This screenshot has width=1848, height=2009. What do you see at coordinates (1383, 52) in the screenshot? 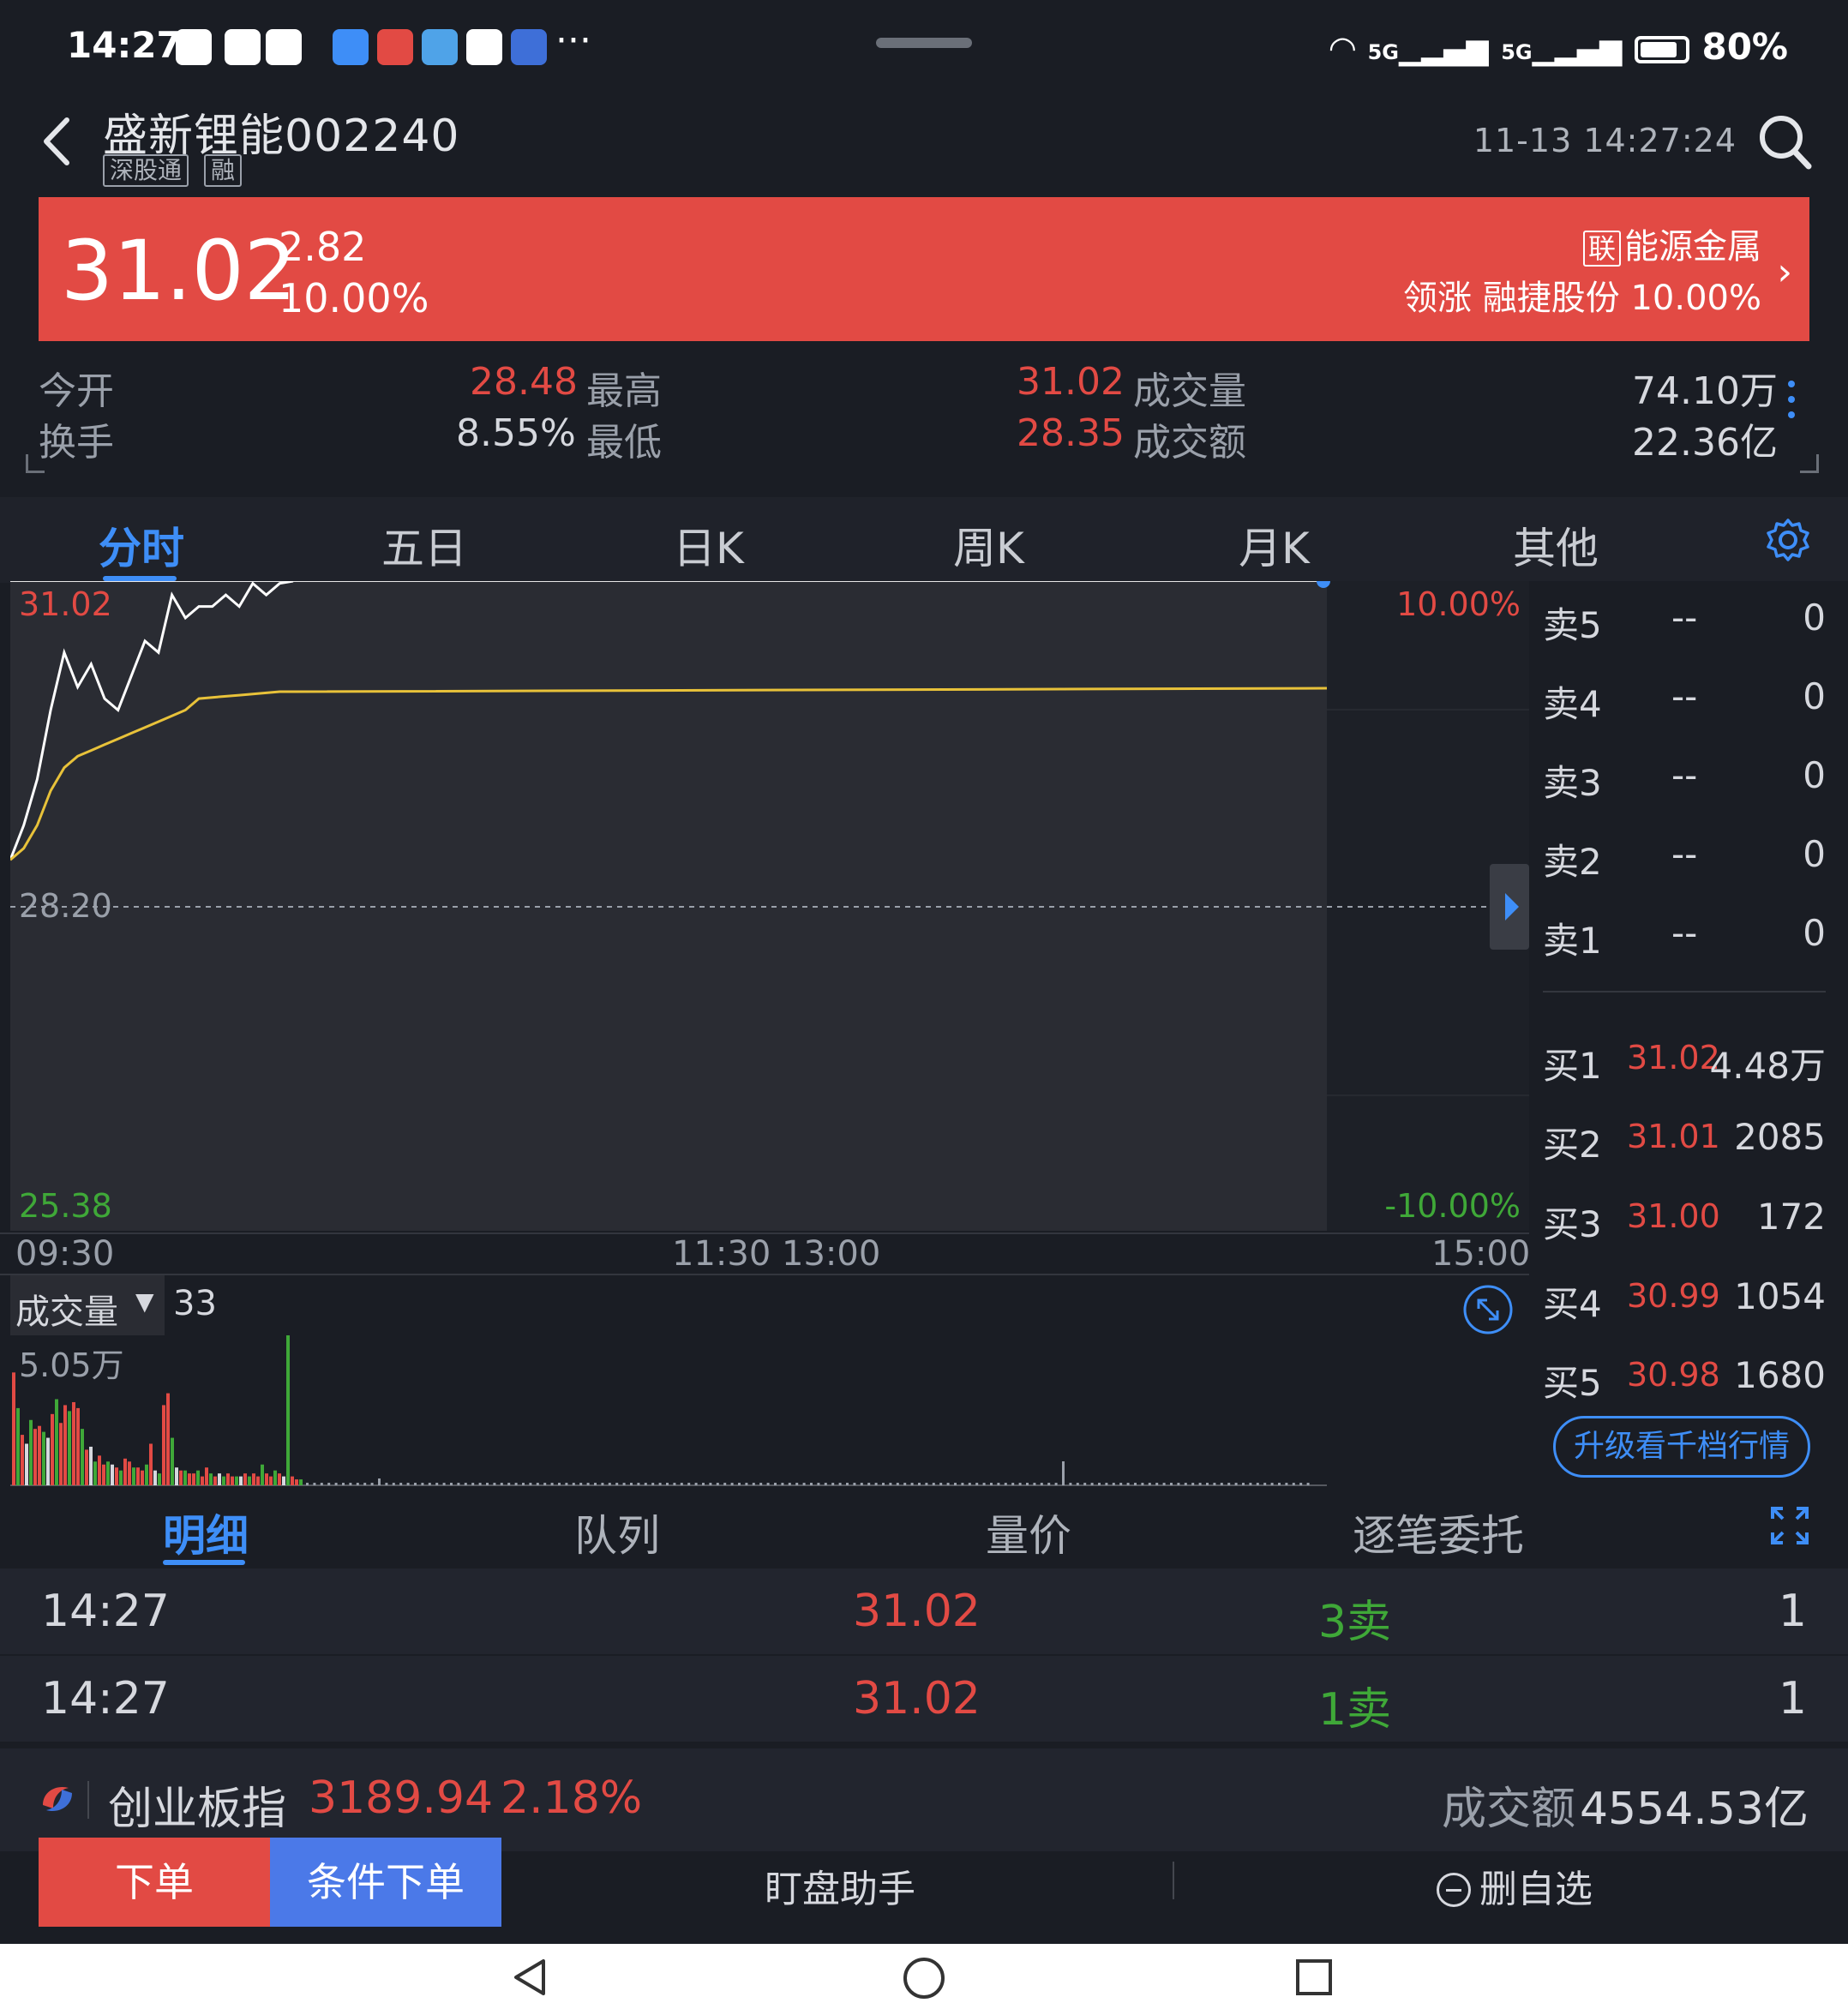
I see `network-1: 5G` at bounding box center [1383, 52].